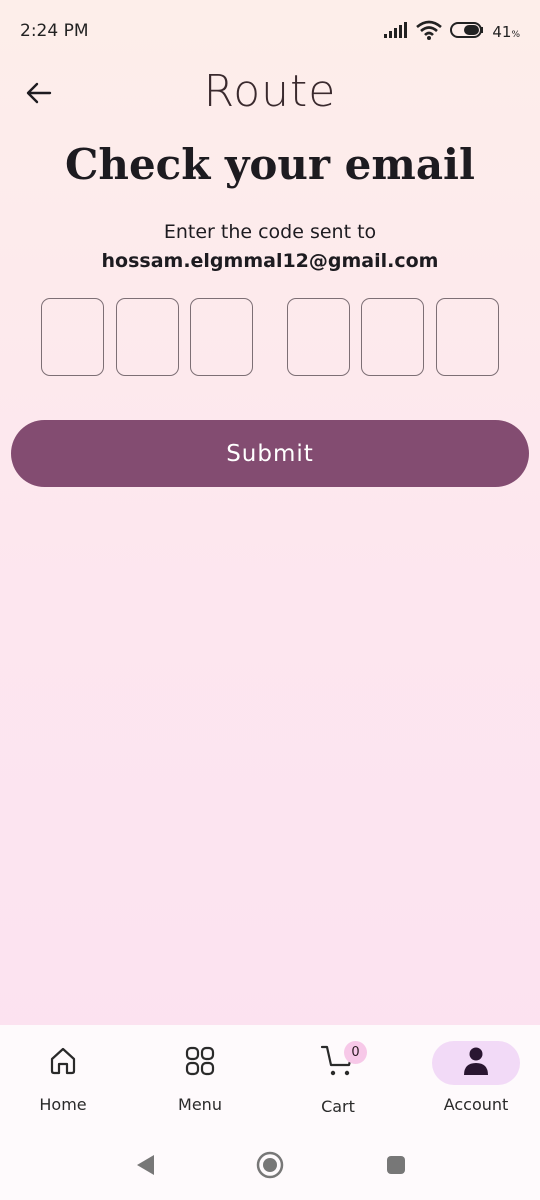 Image resolution: width=540 pixels, height=1200 pixels. What do you see at coordinates (338, 1063) in the screenshot?
I see `nav-icon-container: 0` at bounding box center [338, 1063].